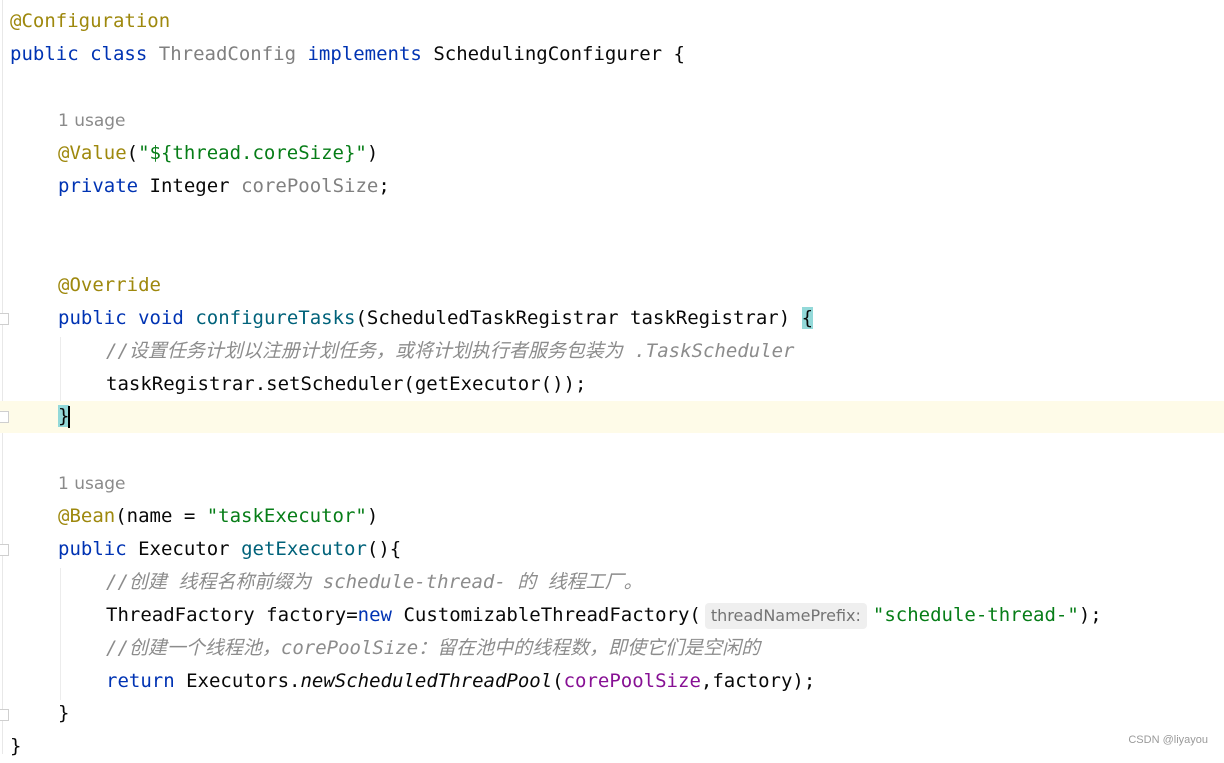  Describe the element at coordinates (384, 186) in the screenshot. I see `semicolon-token: ;` at that location.